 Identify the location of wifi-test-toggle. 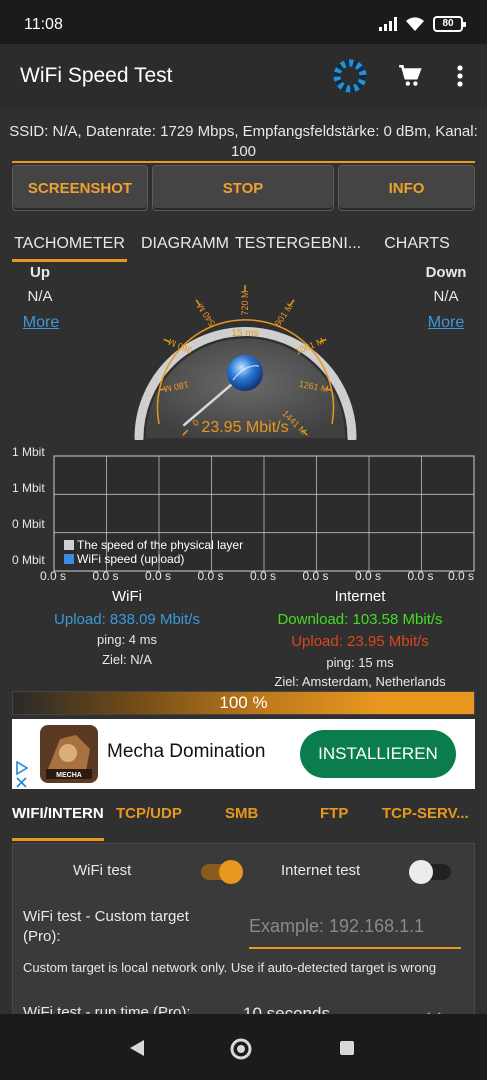
(222, 872).